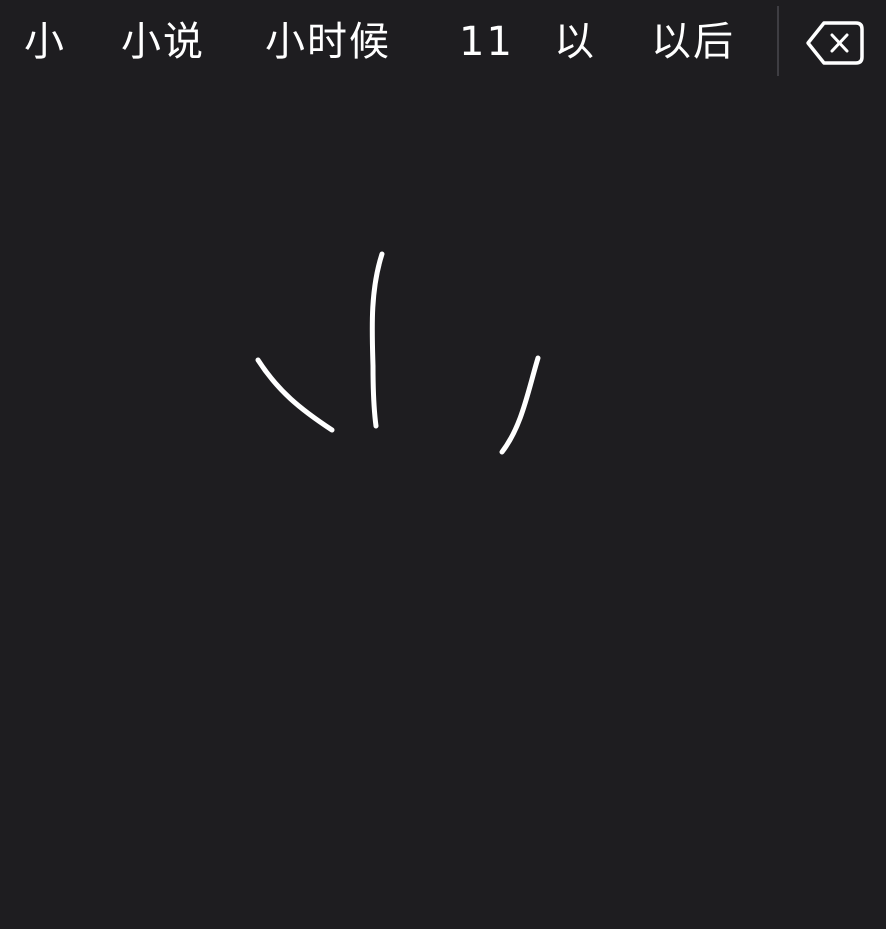 The width and height of the screenshot is (886, 929). What do you see at coordinates (693, 42) in the screenshot?
I see `candidate-item: 以后` at bounding box center [693, 42].